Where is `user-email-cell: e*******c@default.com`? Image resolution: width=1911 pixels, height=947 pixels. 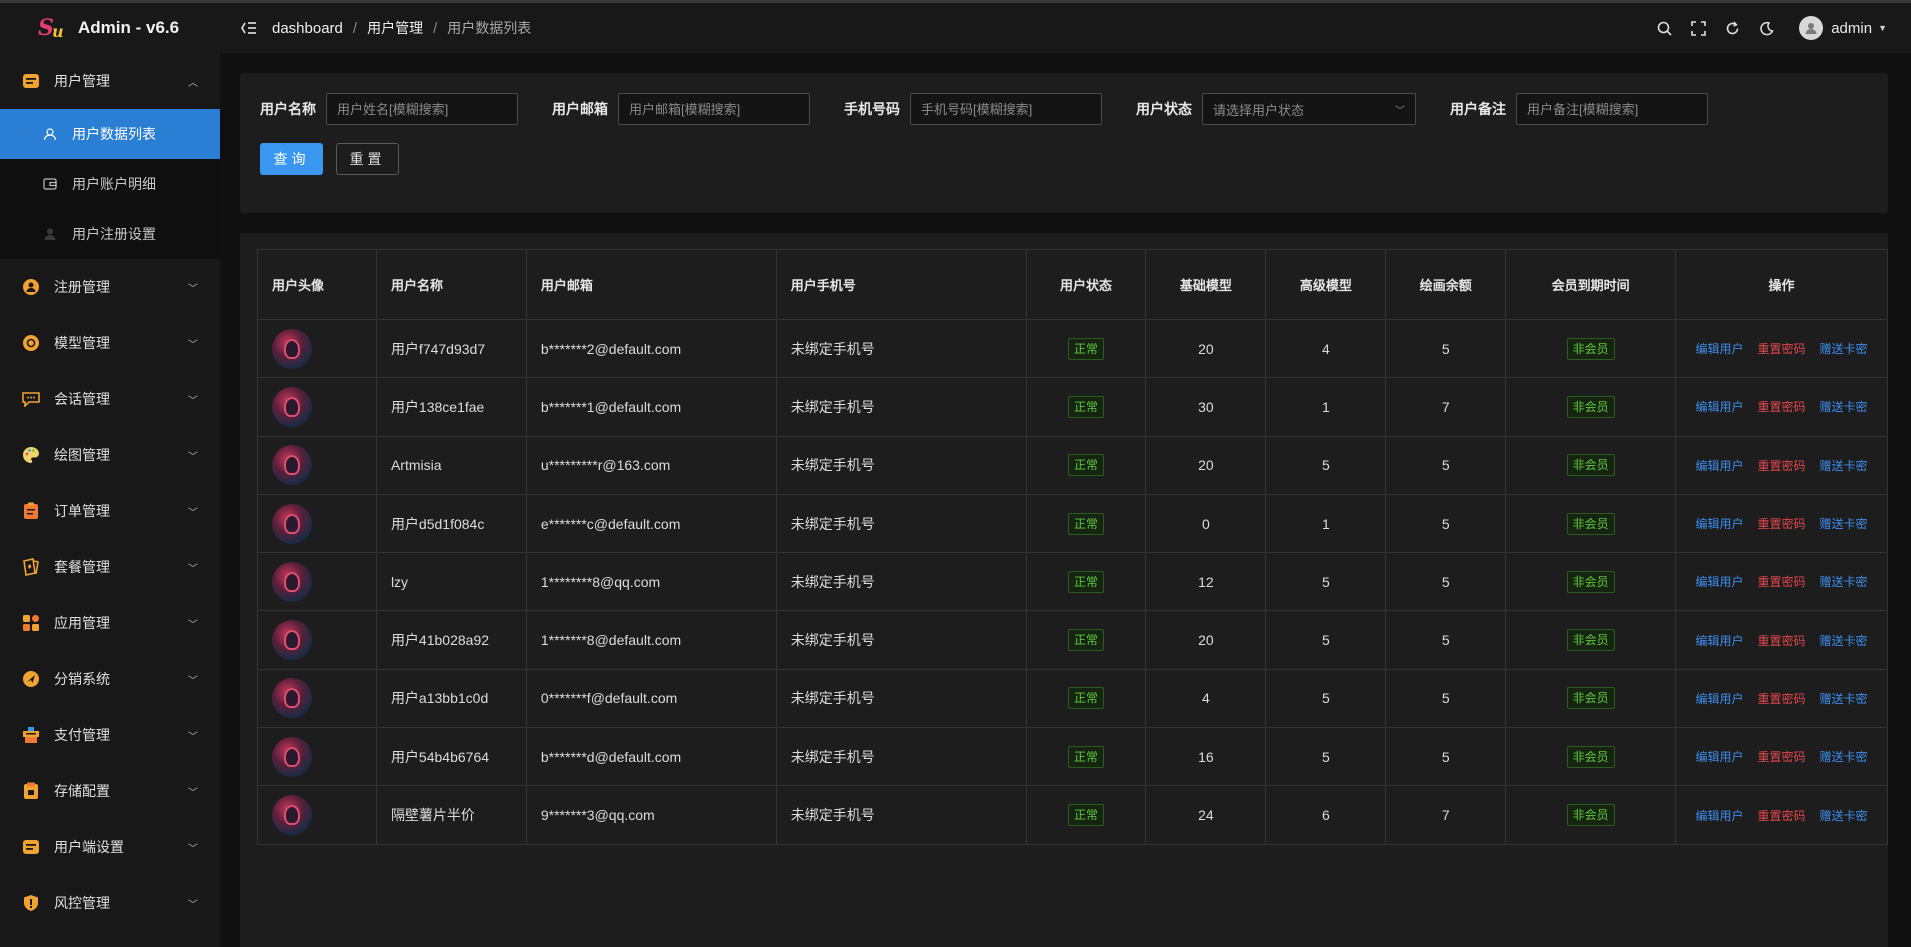 user-email-cell: e*******c@default.com is located at coordinates (651, 523).